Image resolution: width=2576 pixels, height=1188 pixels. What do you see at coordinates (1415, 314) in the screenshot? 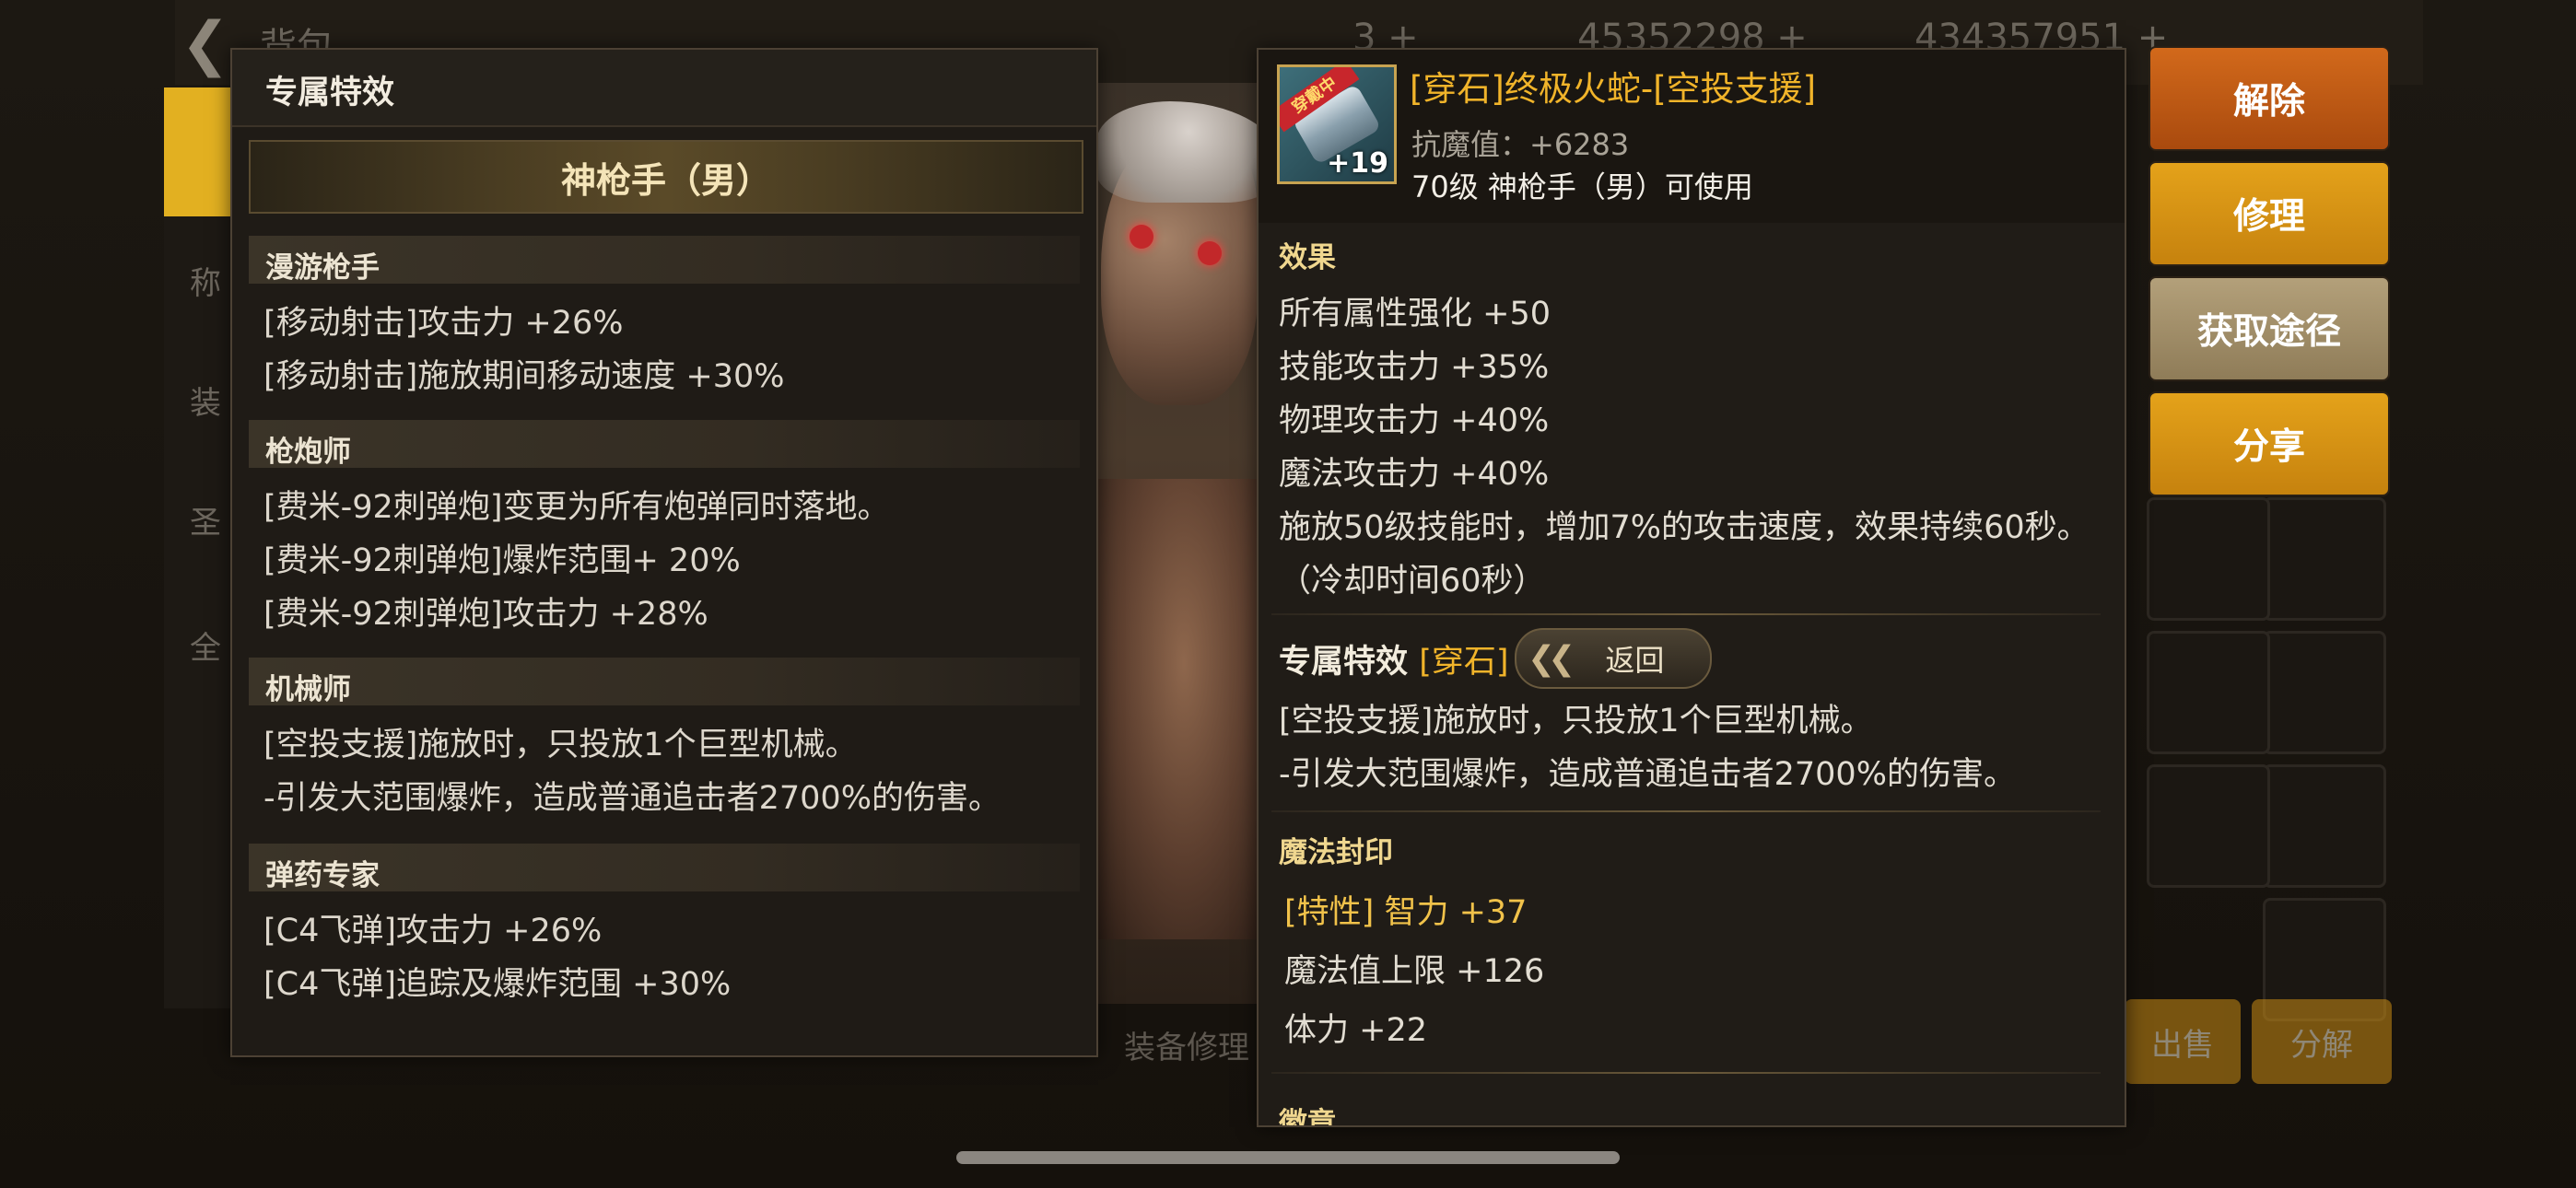
I see `effect-line: 所有属性强化 +50` at bounding box center [1415, 314].